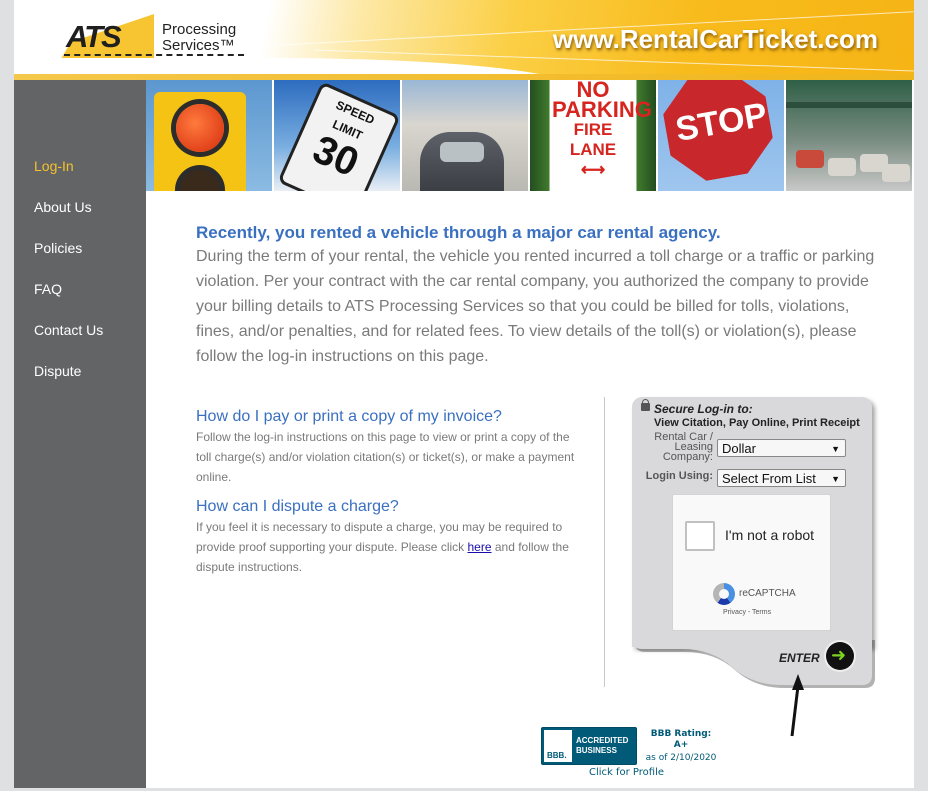  Describe the element at coordinates (681, 734) in the screenshot. I see `bbb-rating-label: BBB Rating:` at that location.